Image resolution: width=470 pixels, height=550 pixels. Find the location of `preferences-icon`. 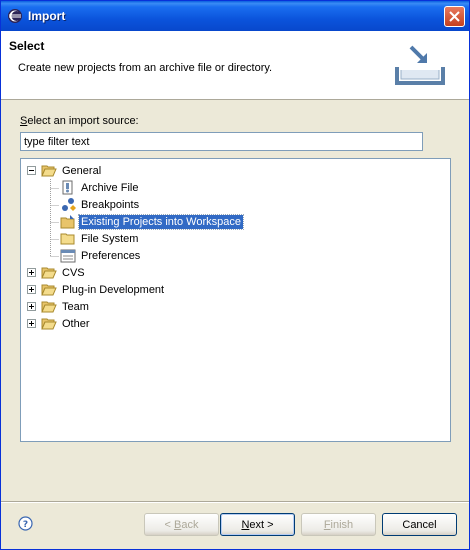

preferences-icon is located at coordinates (68, 255).